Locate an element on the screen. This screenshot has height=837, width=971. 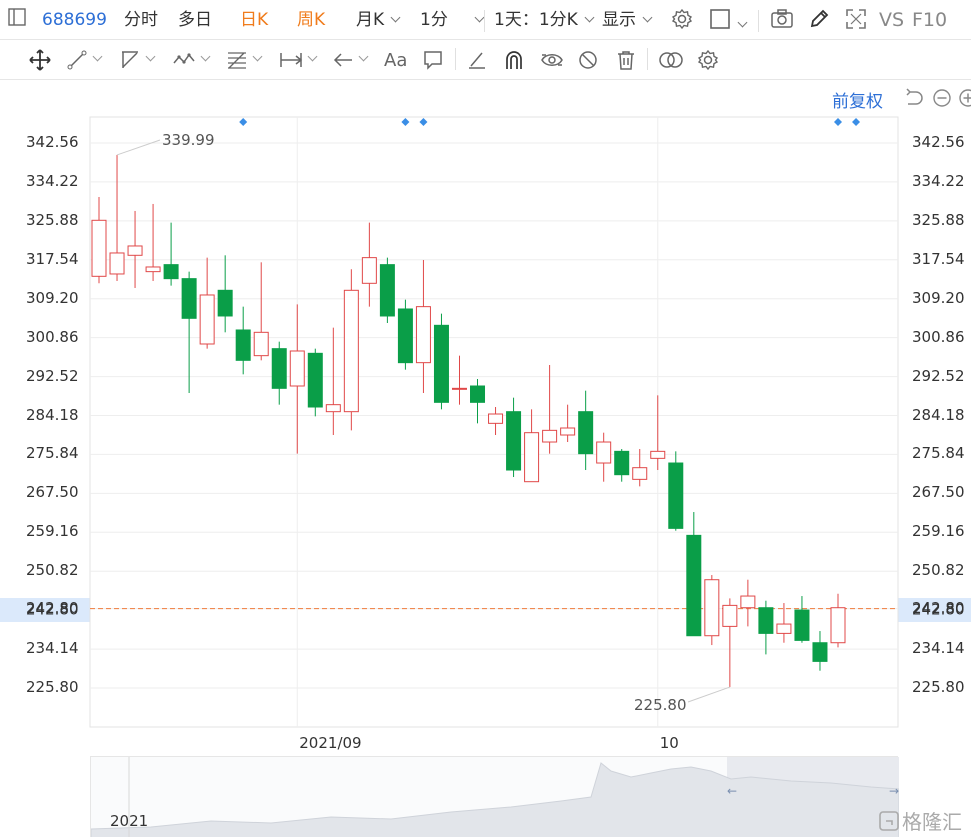
navigator-left-handle-icon: ← is located at coordinates (732, 791).